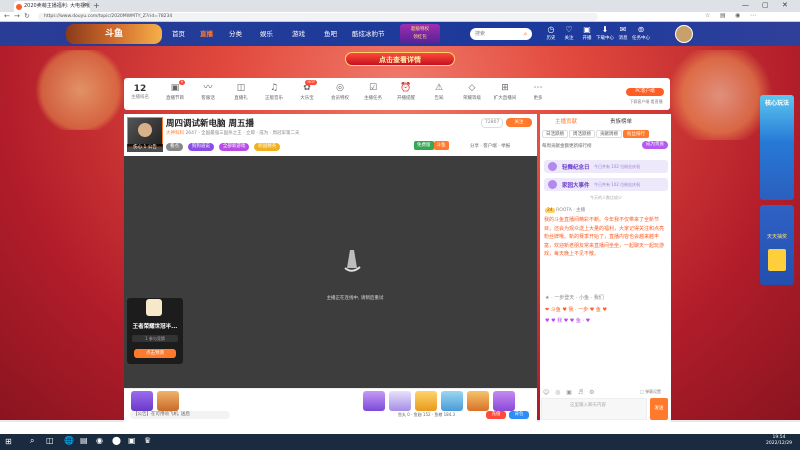  What do you see at coordinates (50, 440) in the screenshot?
I see `taskview-icon: ◫` at bounding box center [50, 440].